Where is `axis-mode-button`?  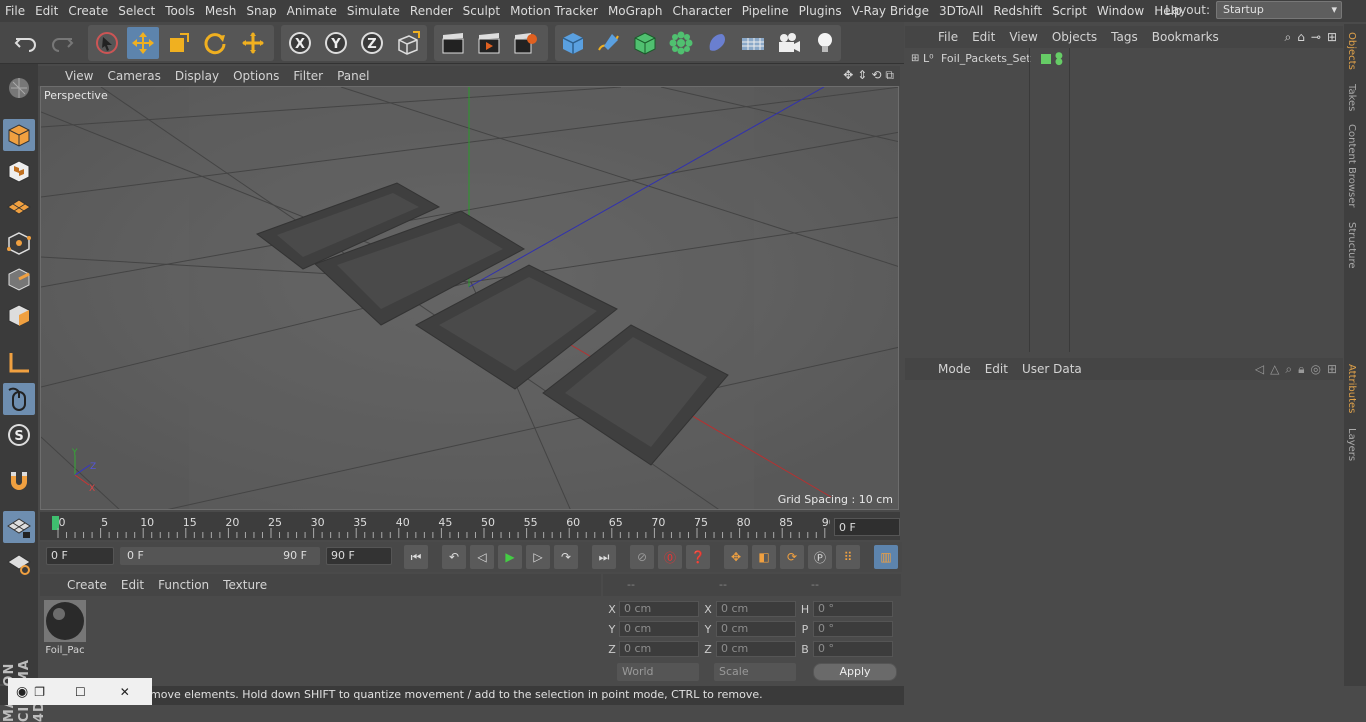
axis-mode-button is located at coordinates (19, 363).